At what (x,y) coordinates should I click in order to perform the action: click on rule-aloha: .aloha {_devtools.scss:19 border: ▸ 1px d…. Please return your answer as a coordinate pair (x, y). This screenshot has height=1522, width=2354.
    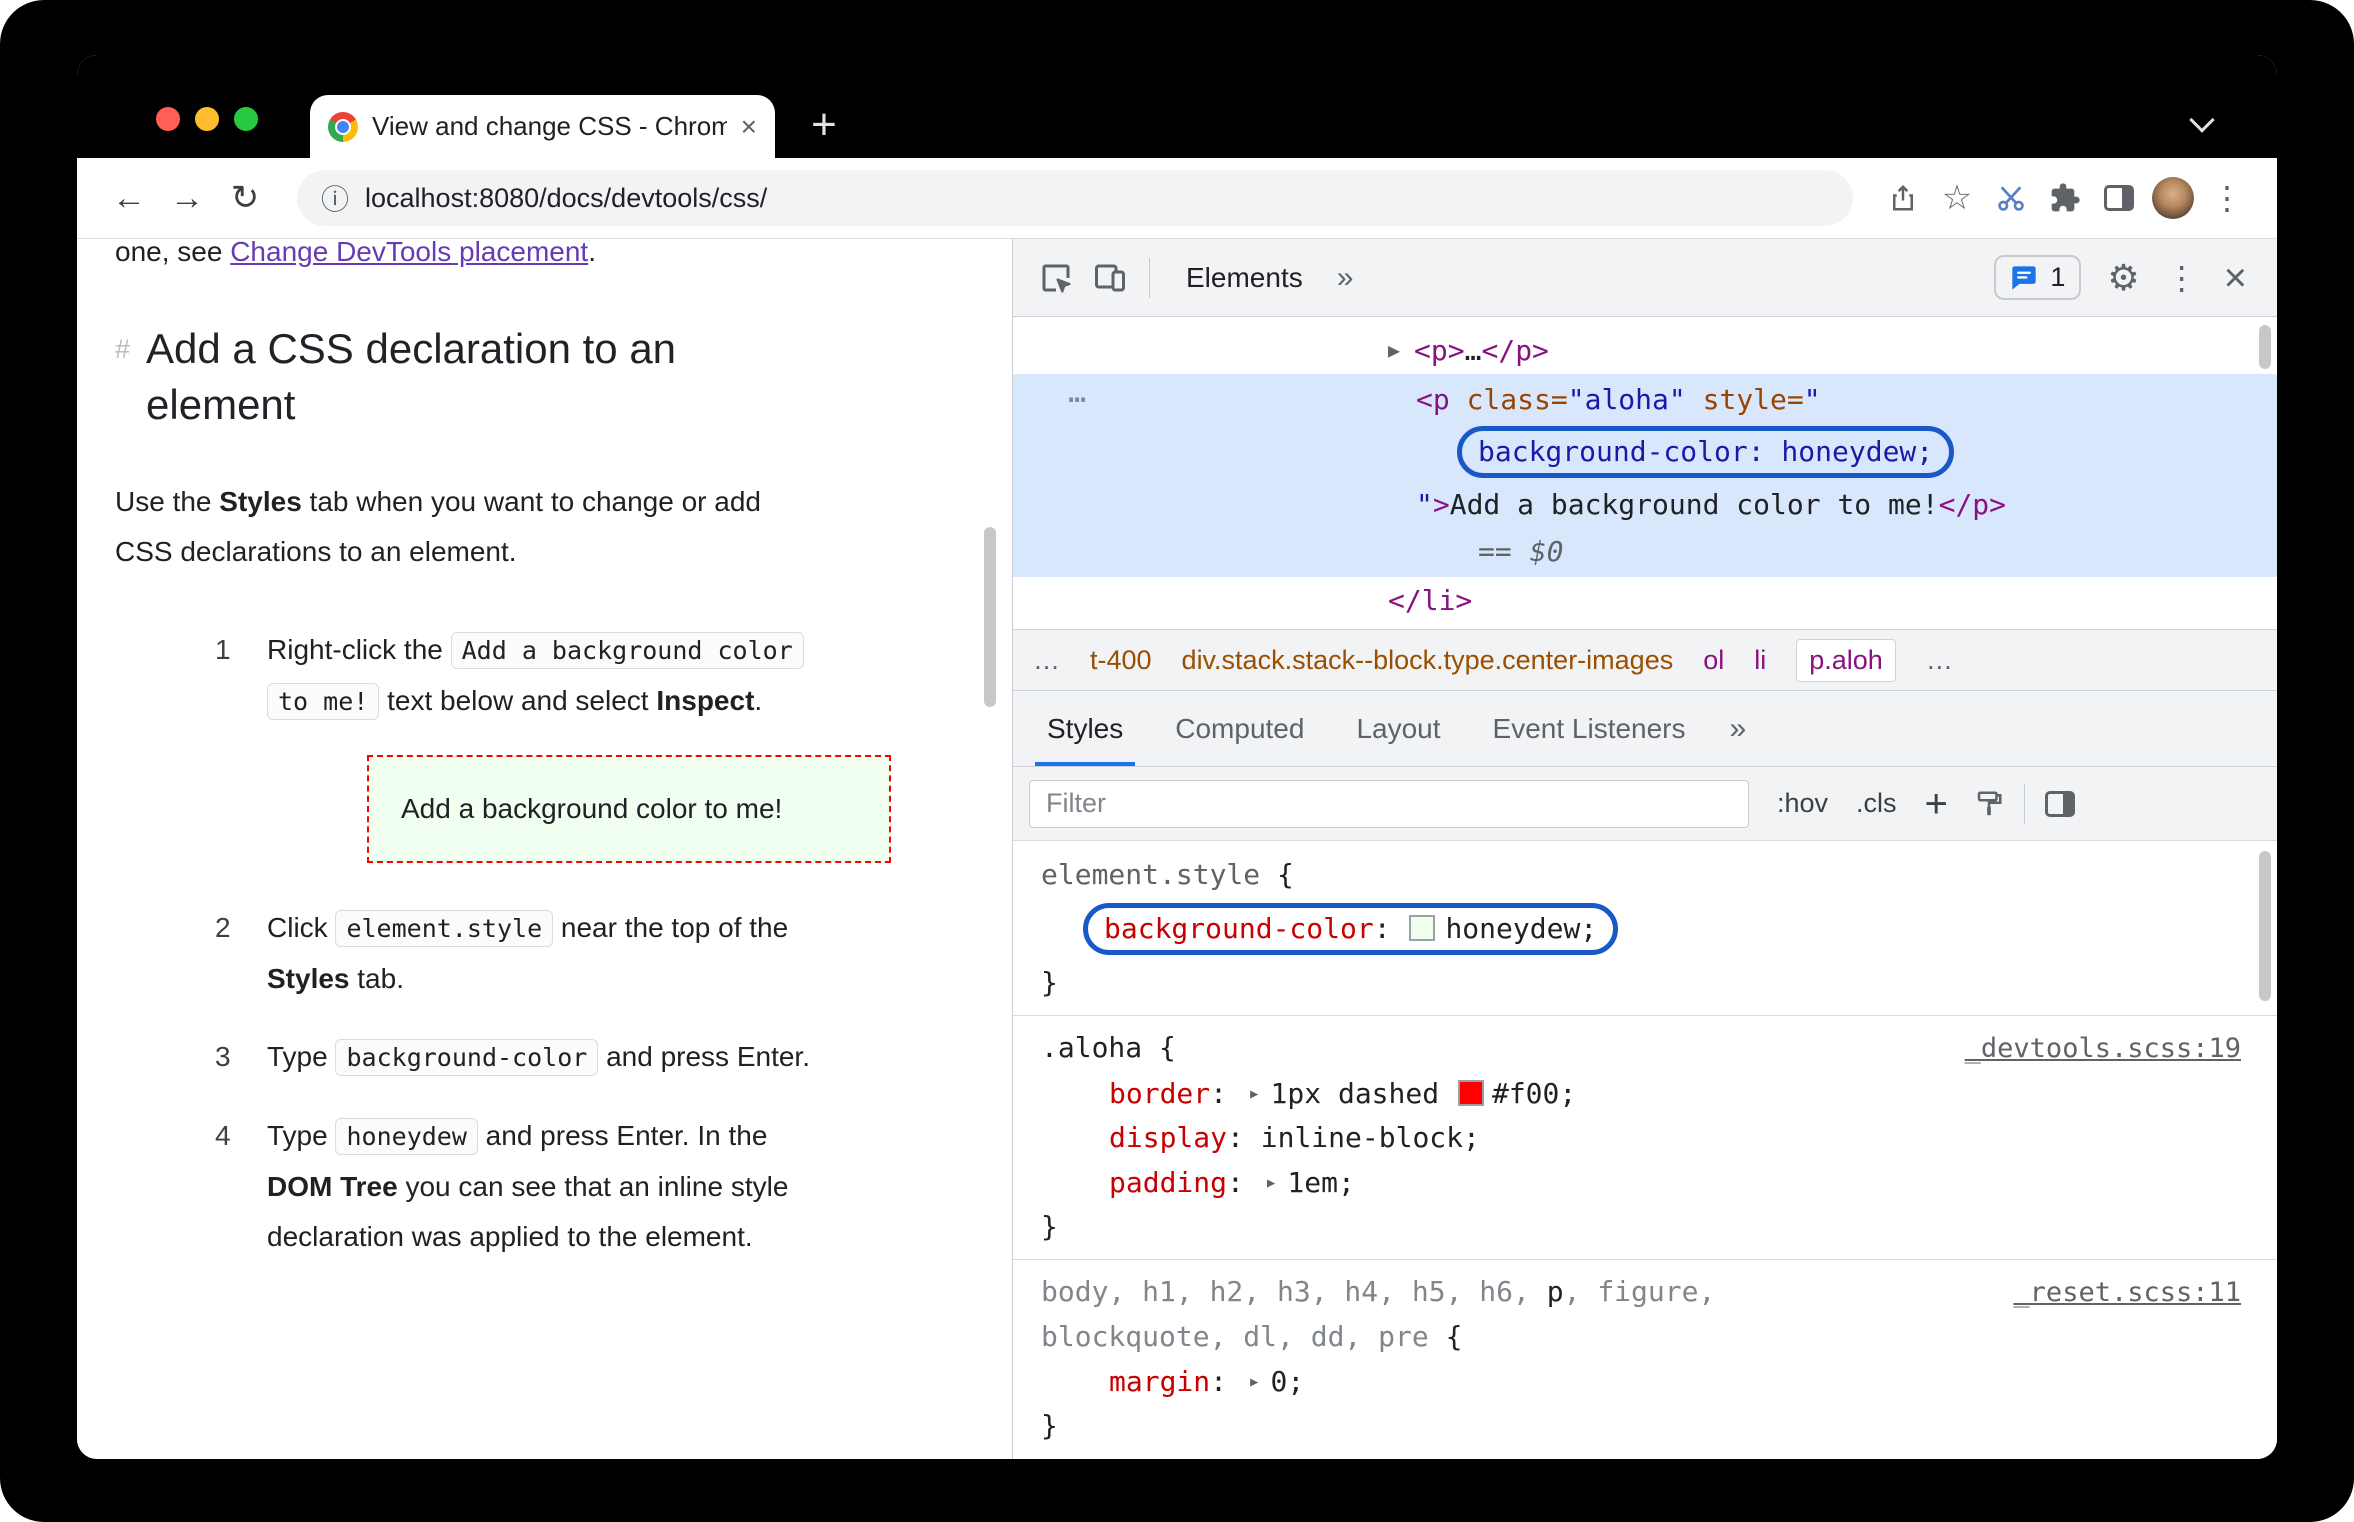
    Looking at the image, I should click on (1645, 1137).